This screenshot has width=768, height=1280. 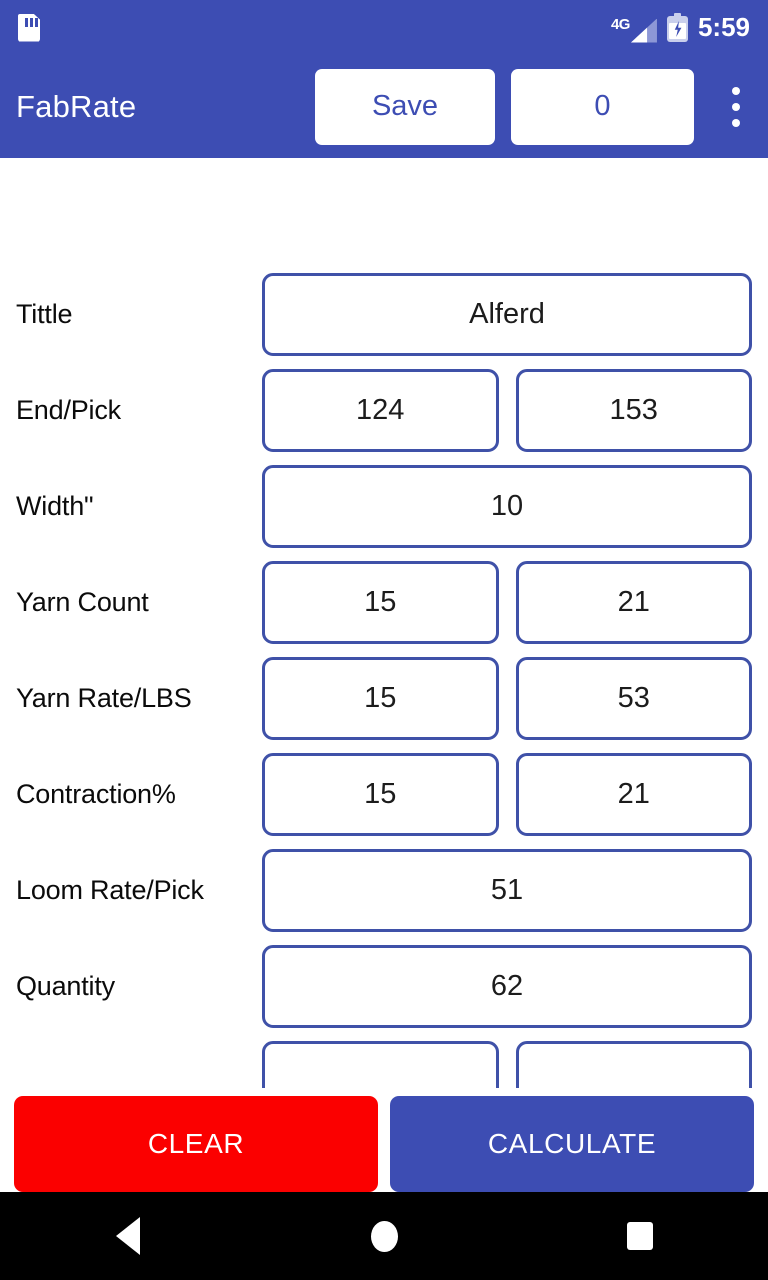 What do you see at coordinates (380, 698) in the screenshot?
I see `input-yarn-rate-warp: 15` at bounding box center [380, 698].